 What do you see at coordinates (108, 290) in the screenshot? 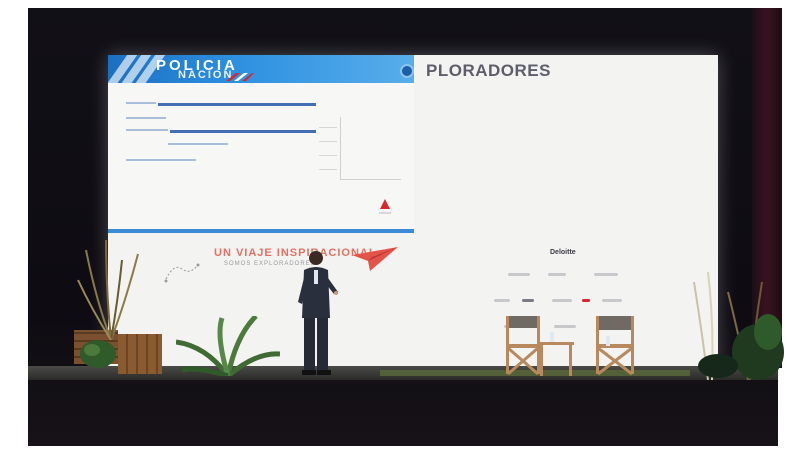
I see `tall-grass-plant` at bounding box center [108, 290].